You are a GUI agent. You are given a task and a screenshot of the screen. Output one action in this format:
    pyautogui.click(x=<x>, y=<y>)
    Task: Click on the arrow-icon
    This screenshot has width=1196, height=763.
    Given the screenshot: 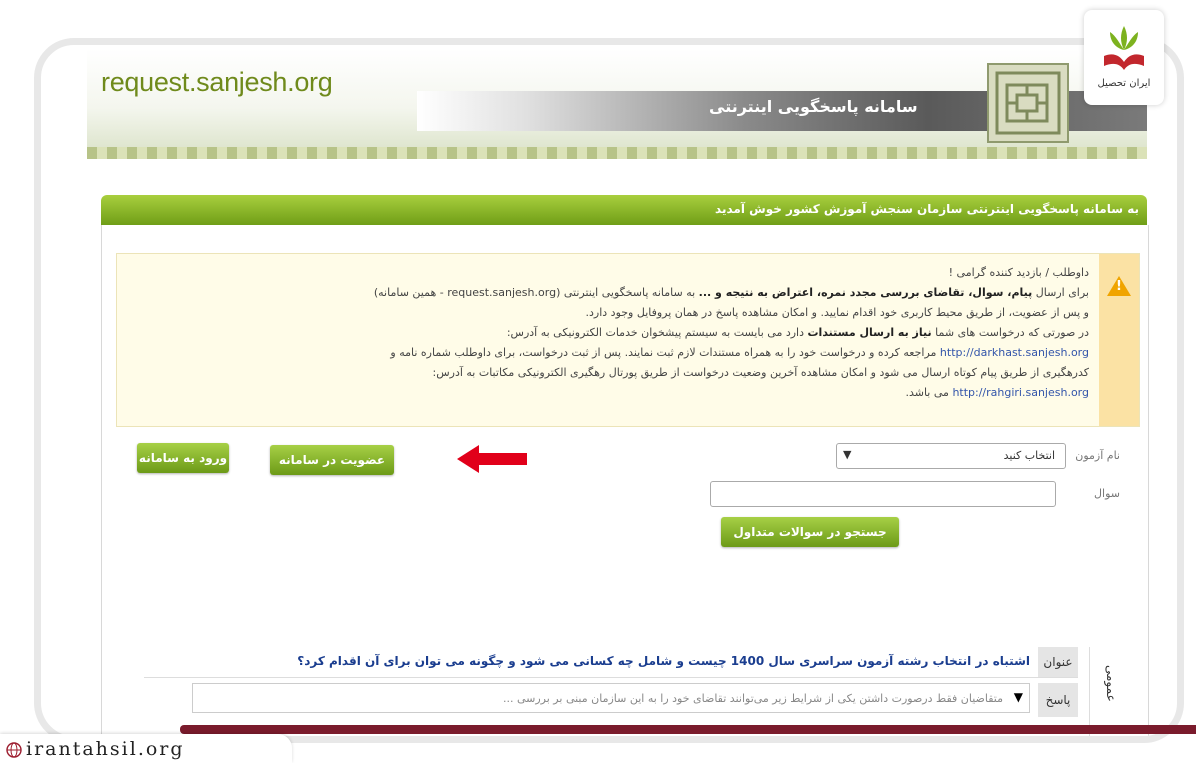 What is the action you would take?
    pyautogui.click(x=492, y=459)
    